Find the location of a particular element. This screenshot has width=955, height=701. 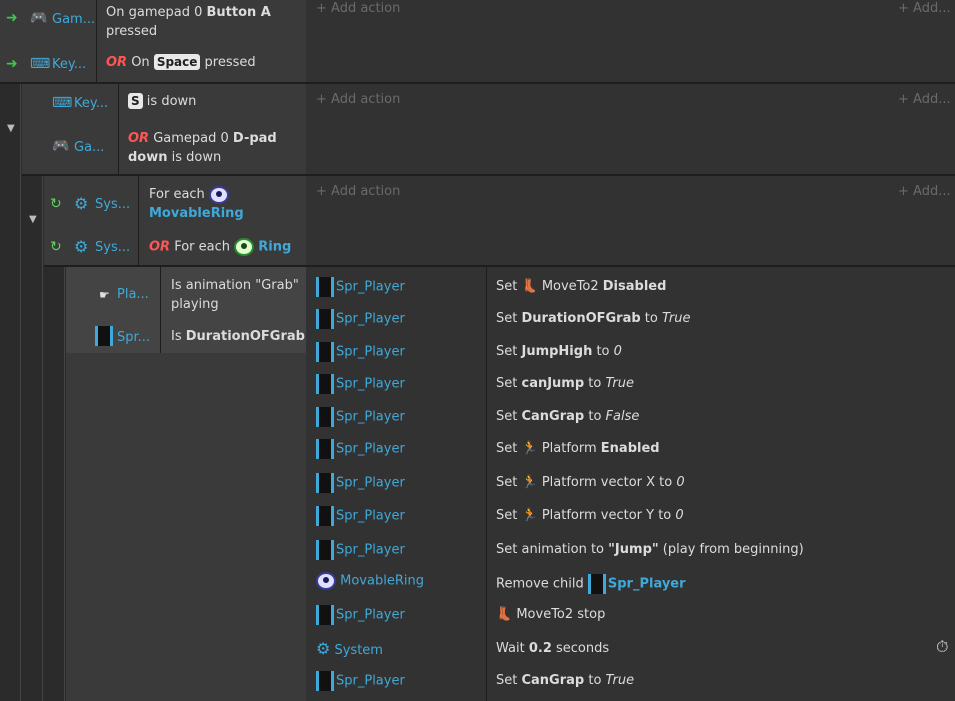

condition-key-space: OR On Space pressed is located at coordinates (181, 62).